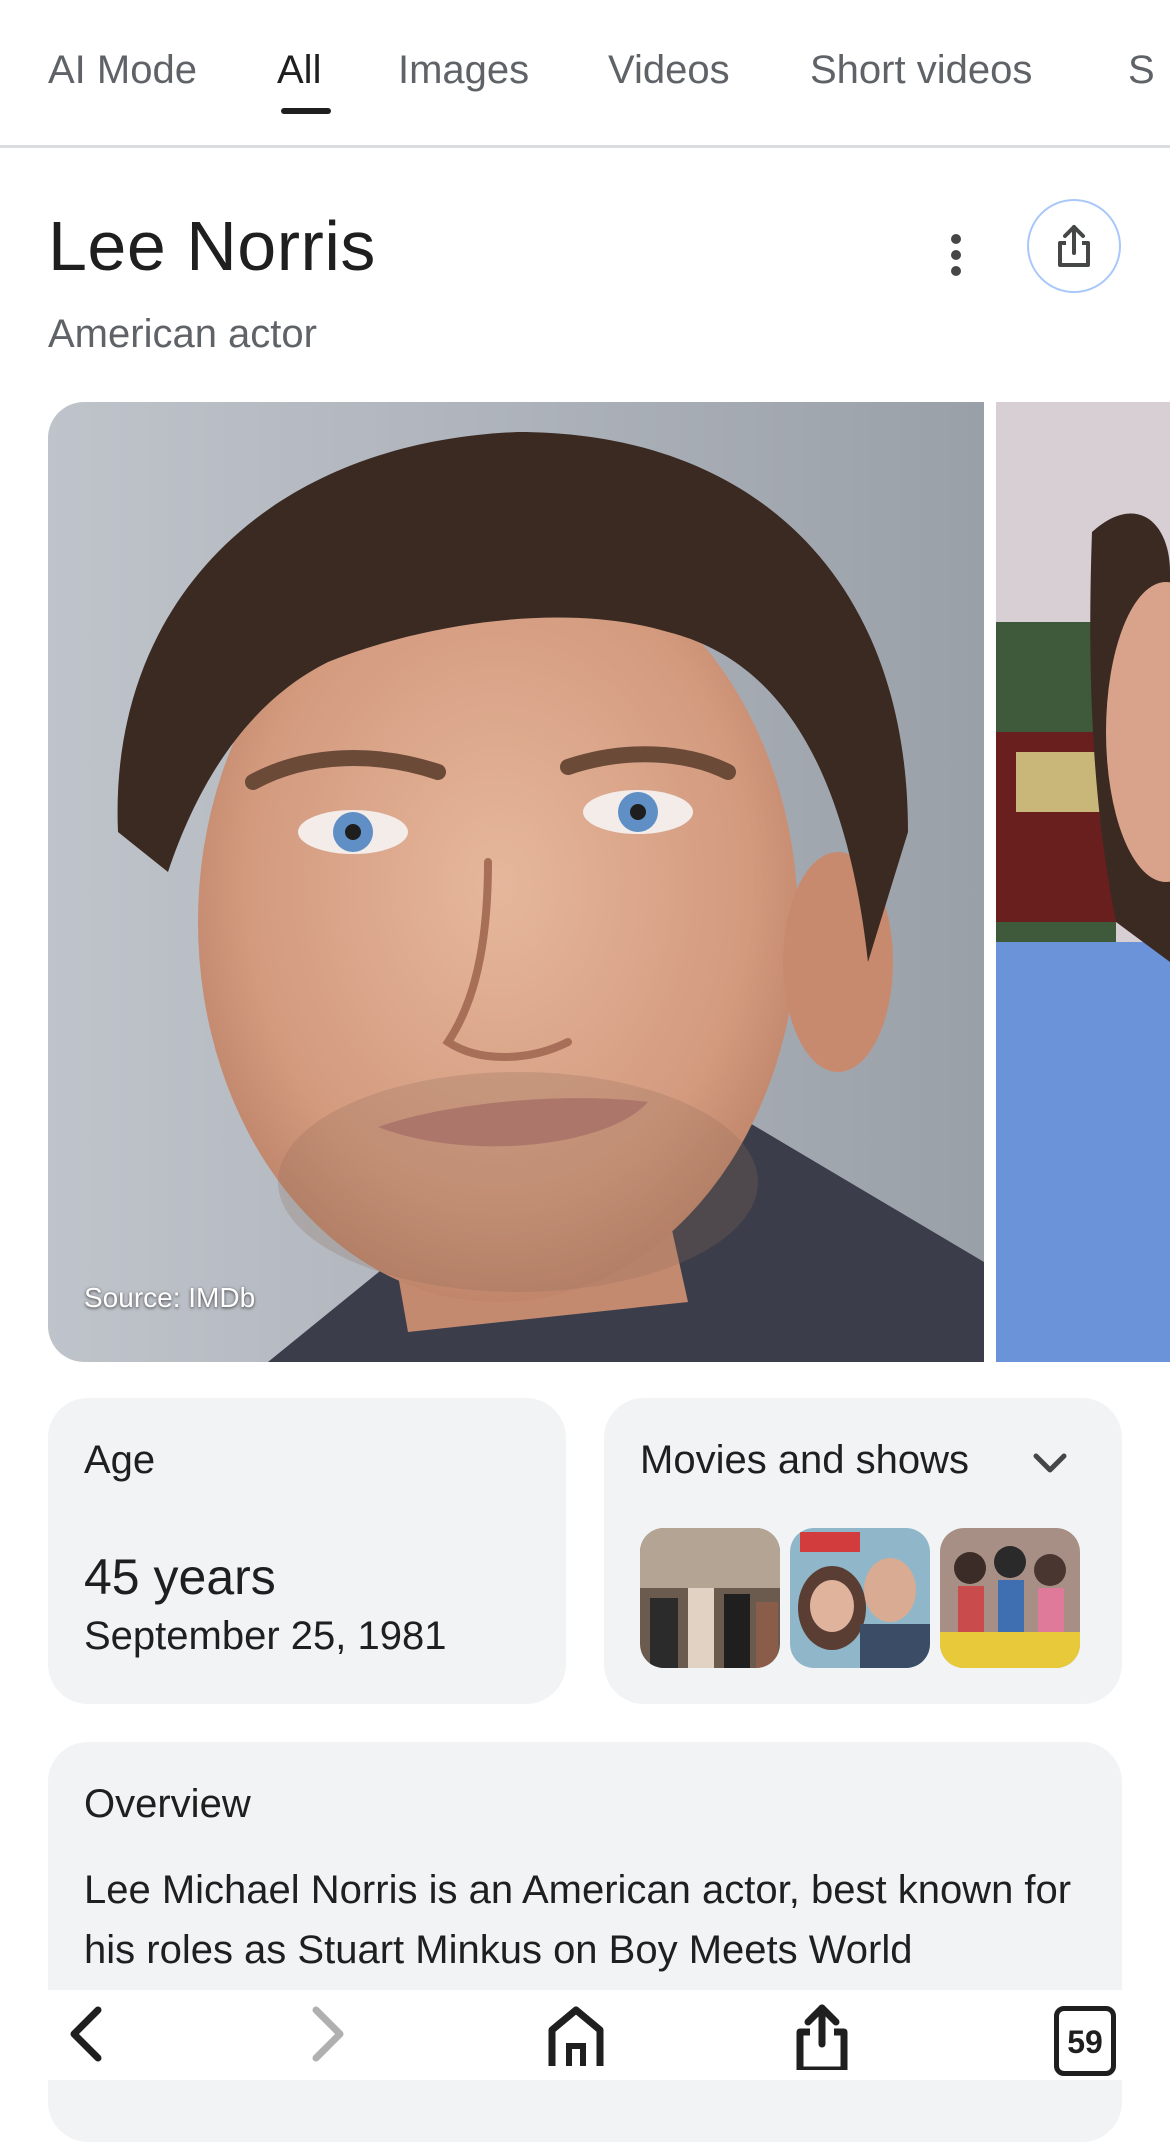 The image size is (1170, 2142). I want to click on home-icon, so click(576, 2036).